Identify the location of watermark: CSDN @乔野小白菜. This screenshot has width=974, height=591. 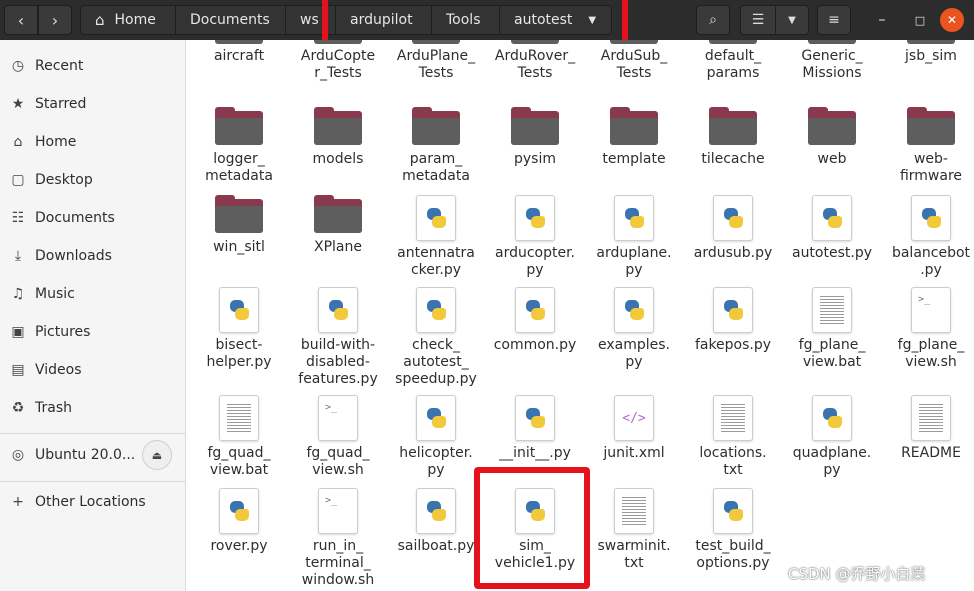
(857, 574).